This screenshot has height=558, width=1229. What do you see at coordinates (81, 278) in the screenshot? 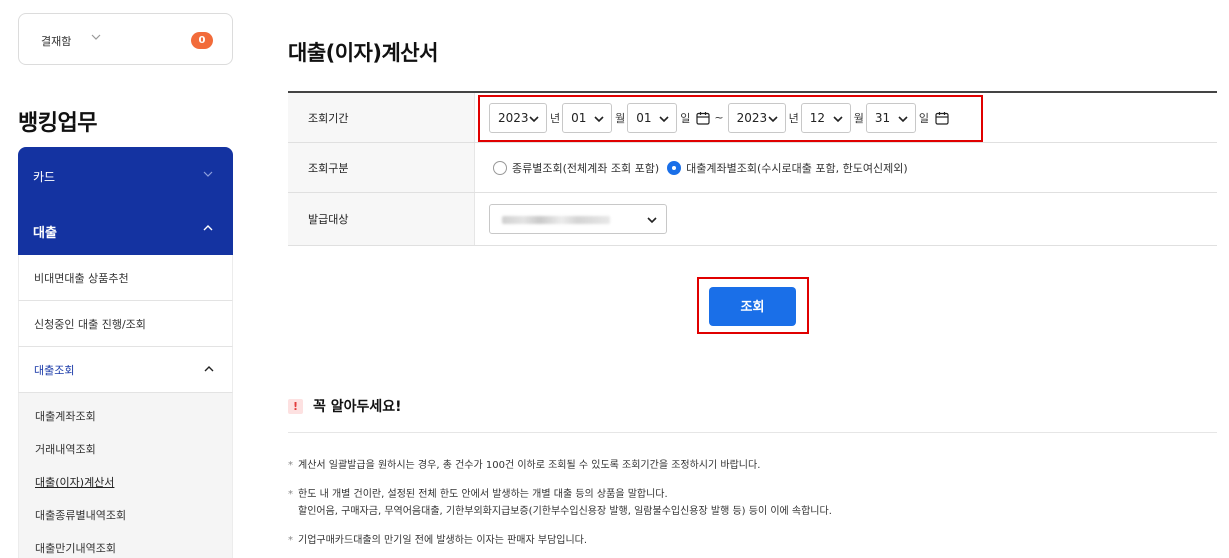
I see `sub-item-label: 비대면대출 상품추천` at bounding box center [81, 278].